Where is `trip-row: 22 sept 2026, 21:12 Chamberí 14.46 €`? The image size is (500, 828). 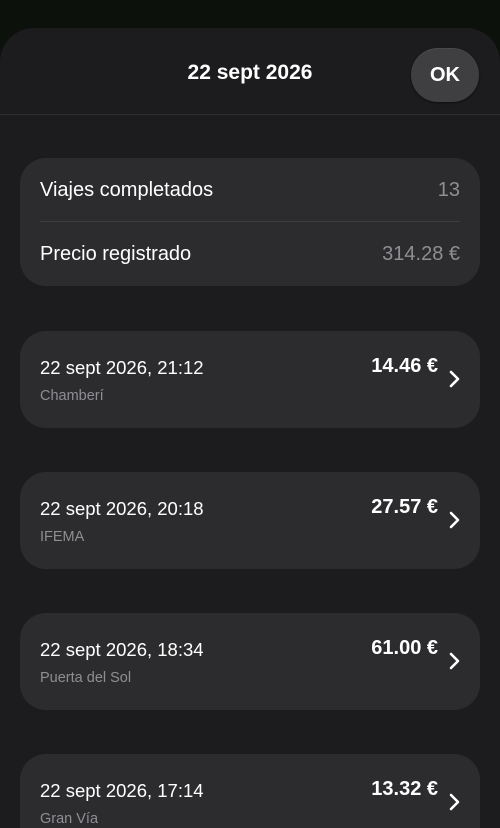 trip-row: 22 sept 2026, 21:12 Chamberí 14.46 € is located at coordinates (250, 379).